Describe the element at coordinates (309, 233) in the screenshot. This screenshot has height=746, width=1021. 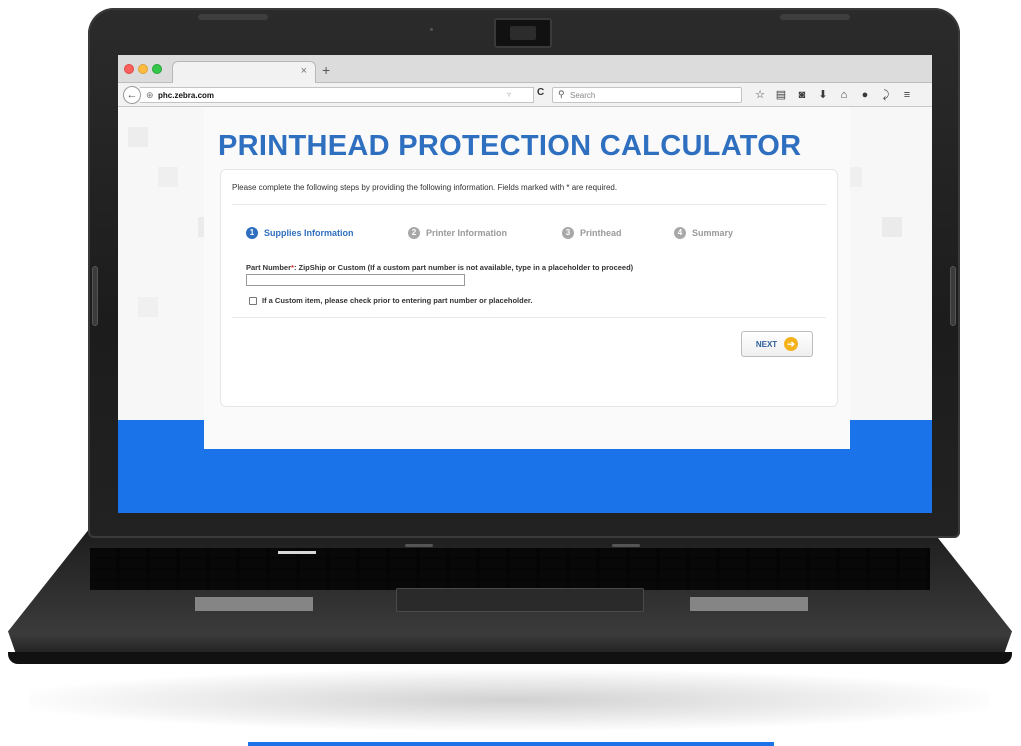
I see `step-label: Supplies Information` at that location.